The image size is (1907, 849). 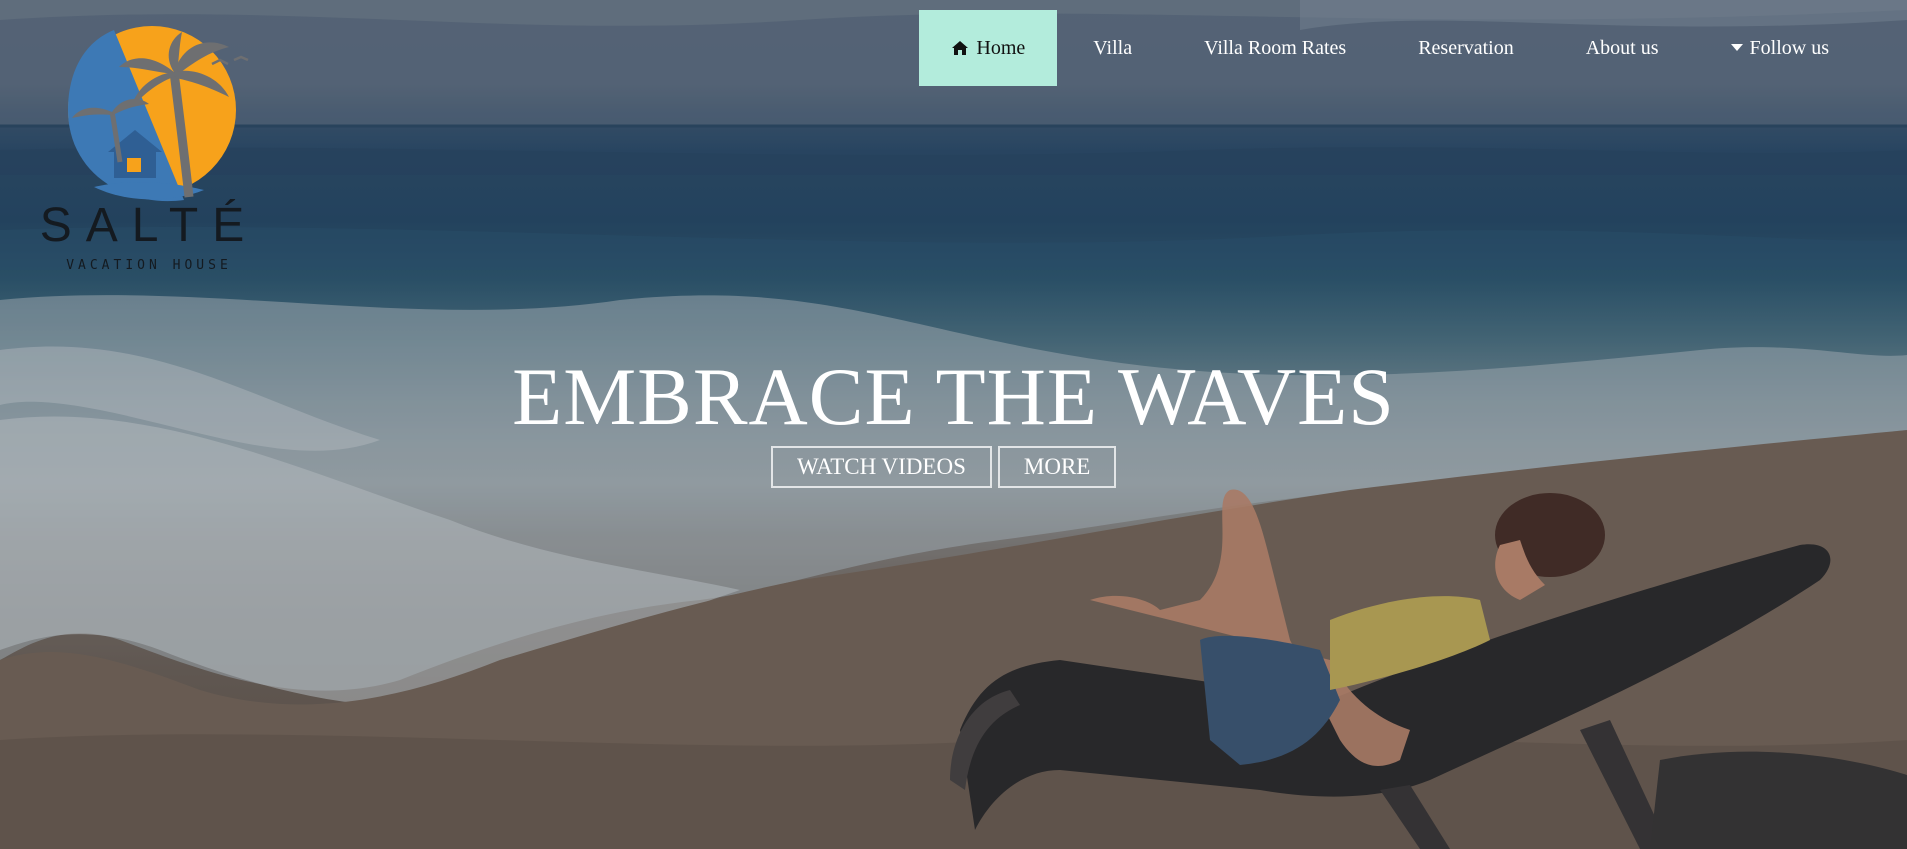 I want to click on nav-item-label: Villa Room Rates, so click(x=1275, y=47).